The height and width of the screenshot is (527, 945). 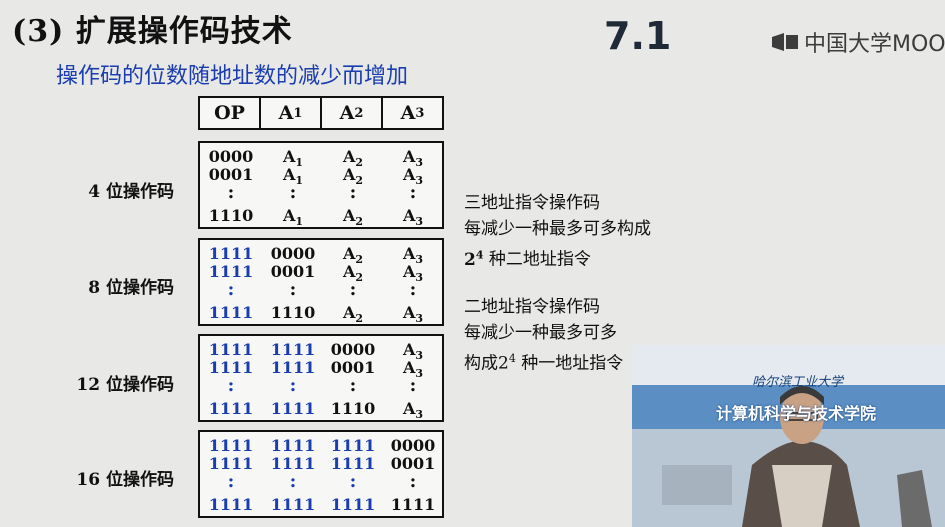 I want to click on opcode-group-4bit: 0000 0001:1110 A1 A1: A1 A2 A2: A2 A3 A3: A3, so click(x=321, y=185).